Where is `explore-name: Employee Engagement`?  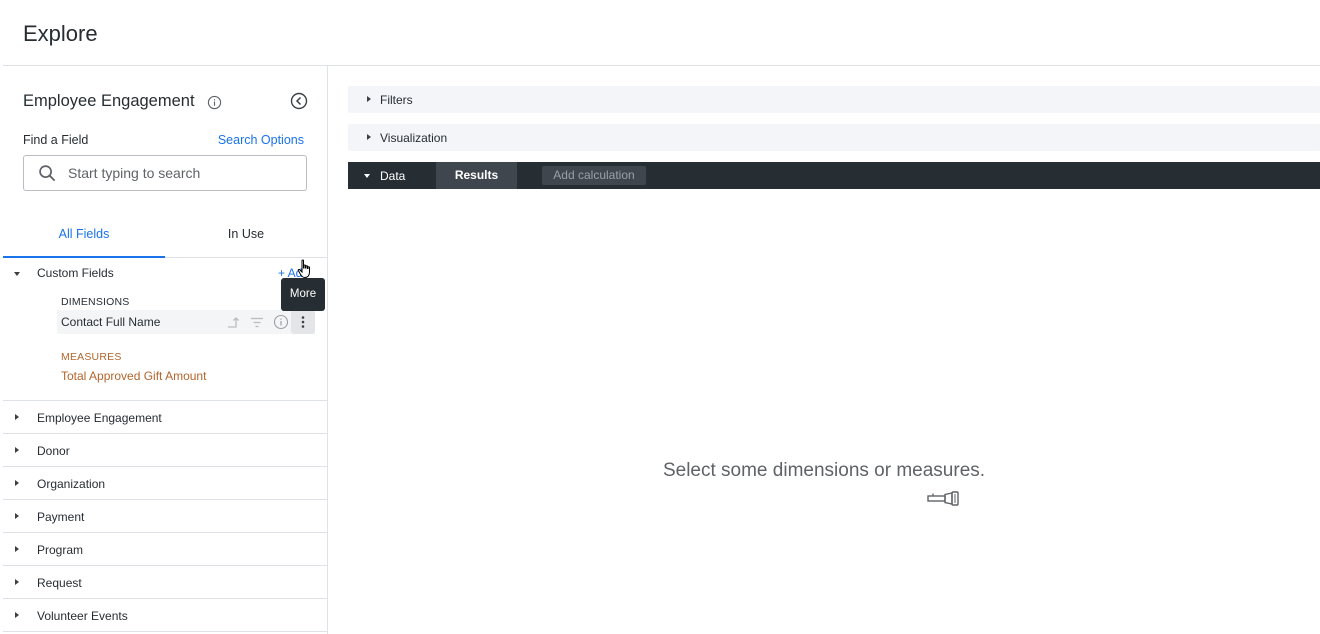
explore-name: Employee Engagement is located at coordinates (109, 101).